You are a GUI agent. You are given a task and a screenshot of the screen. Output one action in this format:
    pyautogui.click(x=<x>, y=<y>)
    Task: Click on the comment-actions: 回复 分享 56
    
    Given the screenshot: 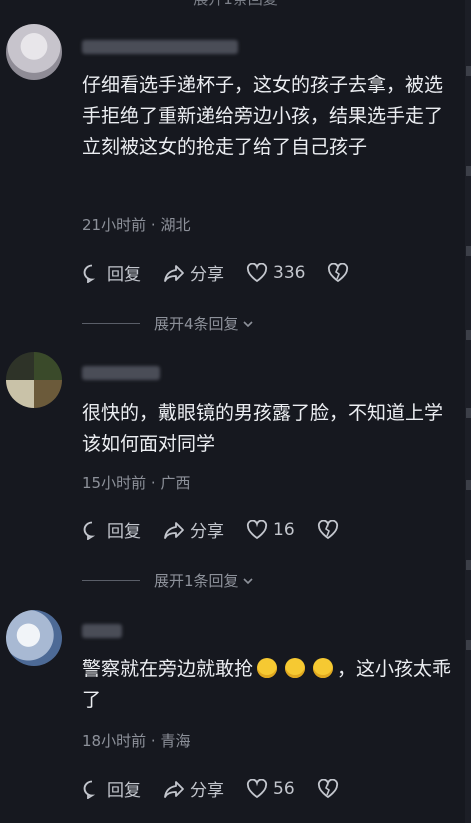 What is the action you would take?
    pyautogui.click(x=213, y=788)
    